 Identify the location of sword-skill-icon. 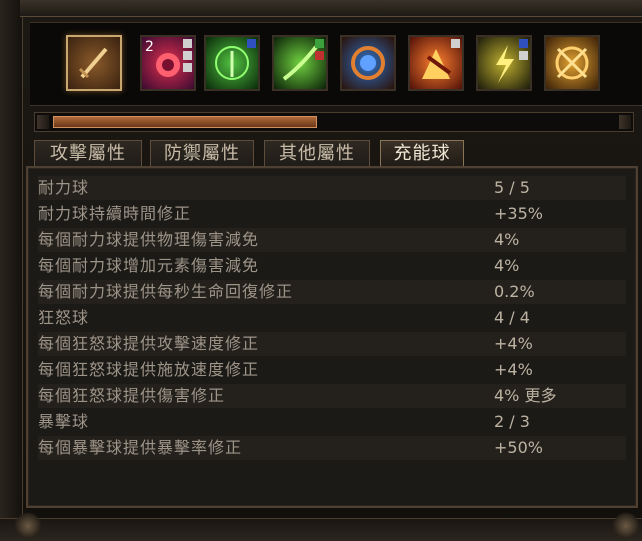
(93, 63).